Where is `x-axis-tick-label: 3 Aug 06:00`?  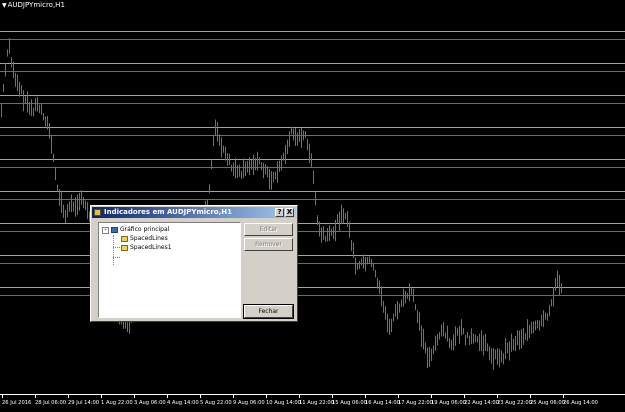
x-axis-tick-label: 3 Aug 06:00 is located at coordinates (150, 403).